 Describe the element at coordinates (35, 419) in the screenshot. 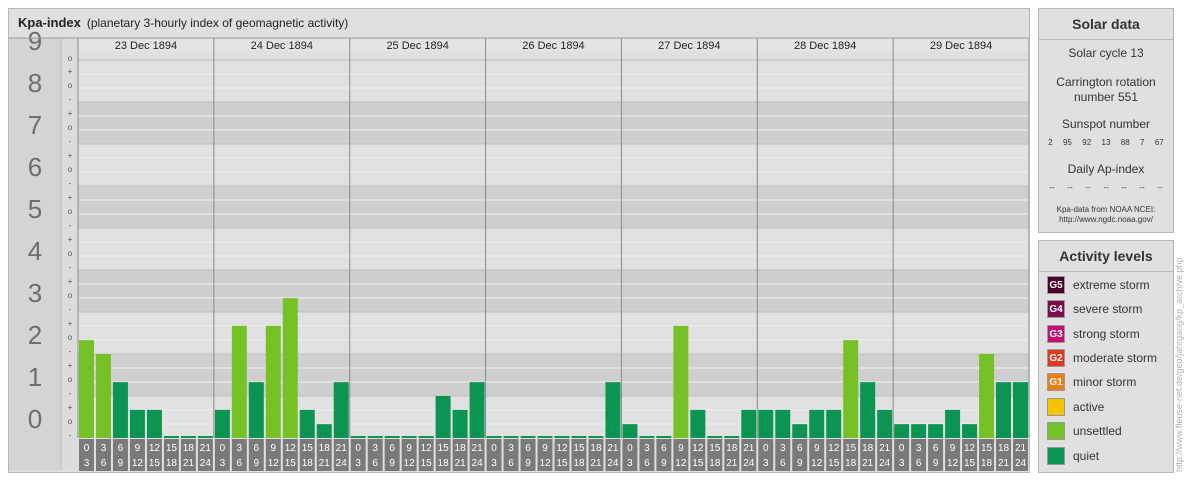

I see `y-tick-label: 0` at that location.